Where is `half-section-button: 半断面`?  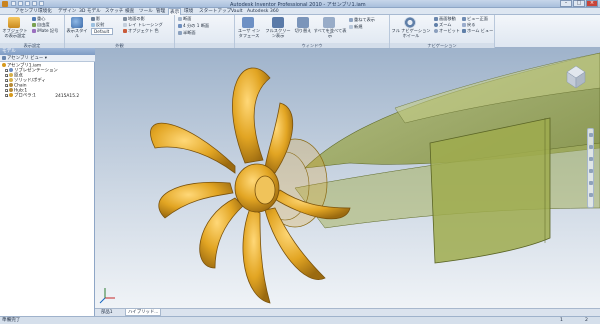 half-section-button: 半断面 is located at coordinates (187, 32).